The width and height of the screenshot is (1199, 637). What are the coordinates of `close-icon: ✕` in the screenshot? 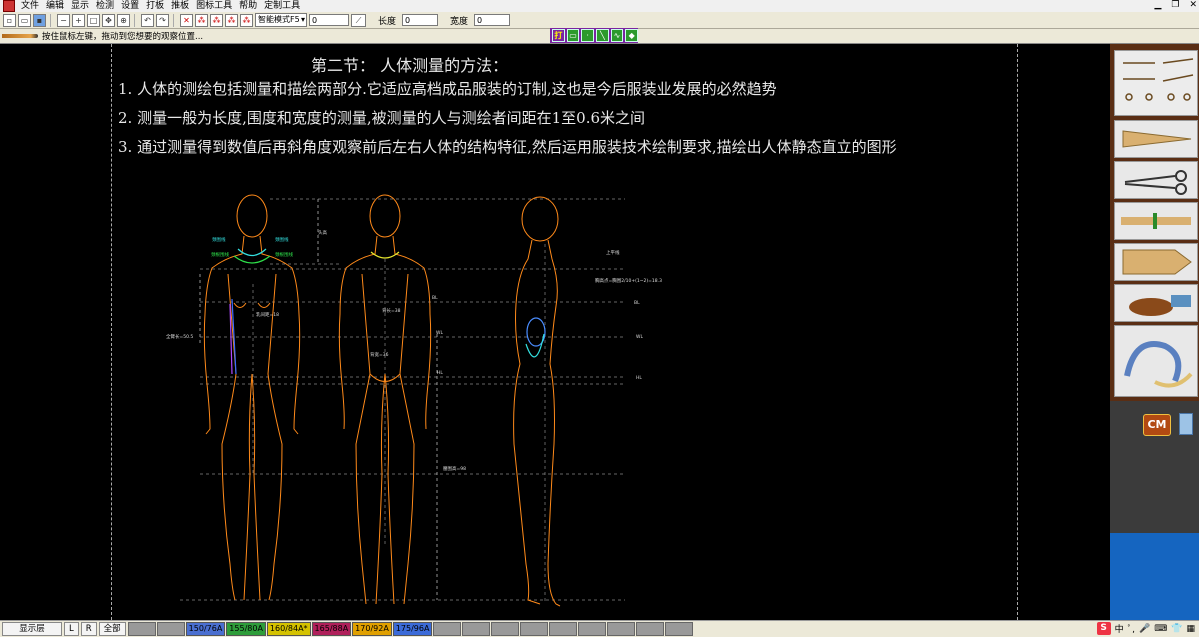 It's located at (1193, 5).